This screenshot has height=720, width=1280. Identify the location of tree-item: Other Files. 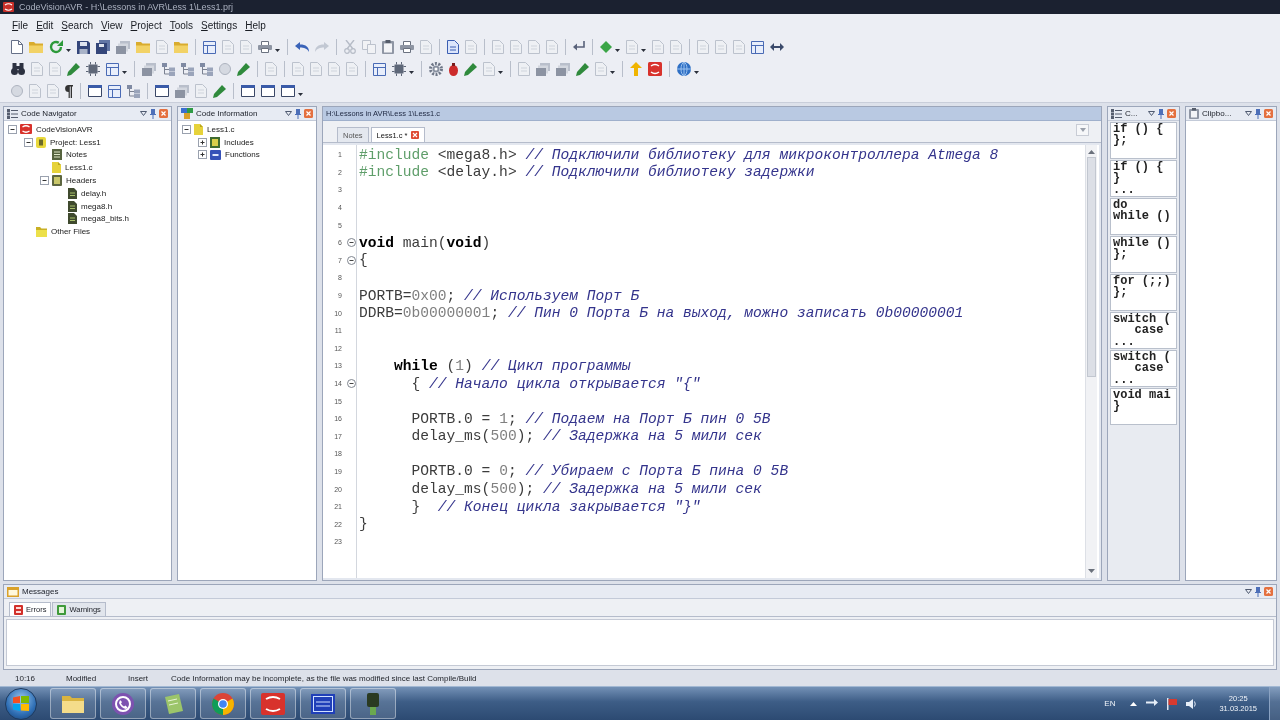
(71, 232).